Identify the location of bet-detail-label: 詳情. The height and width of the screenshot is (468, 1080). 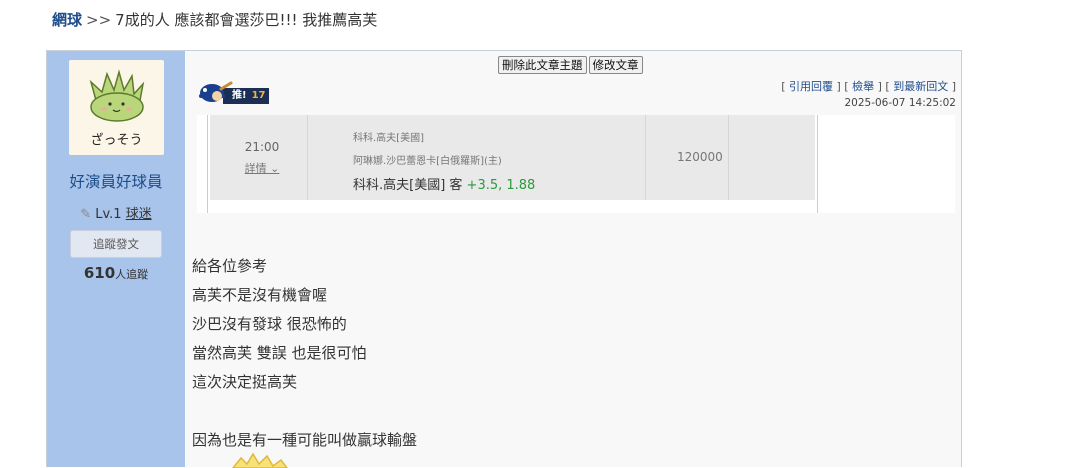
(255, 168).